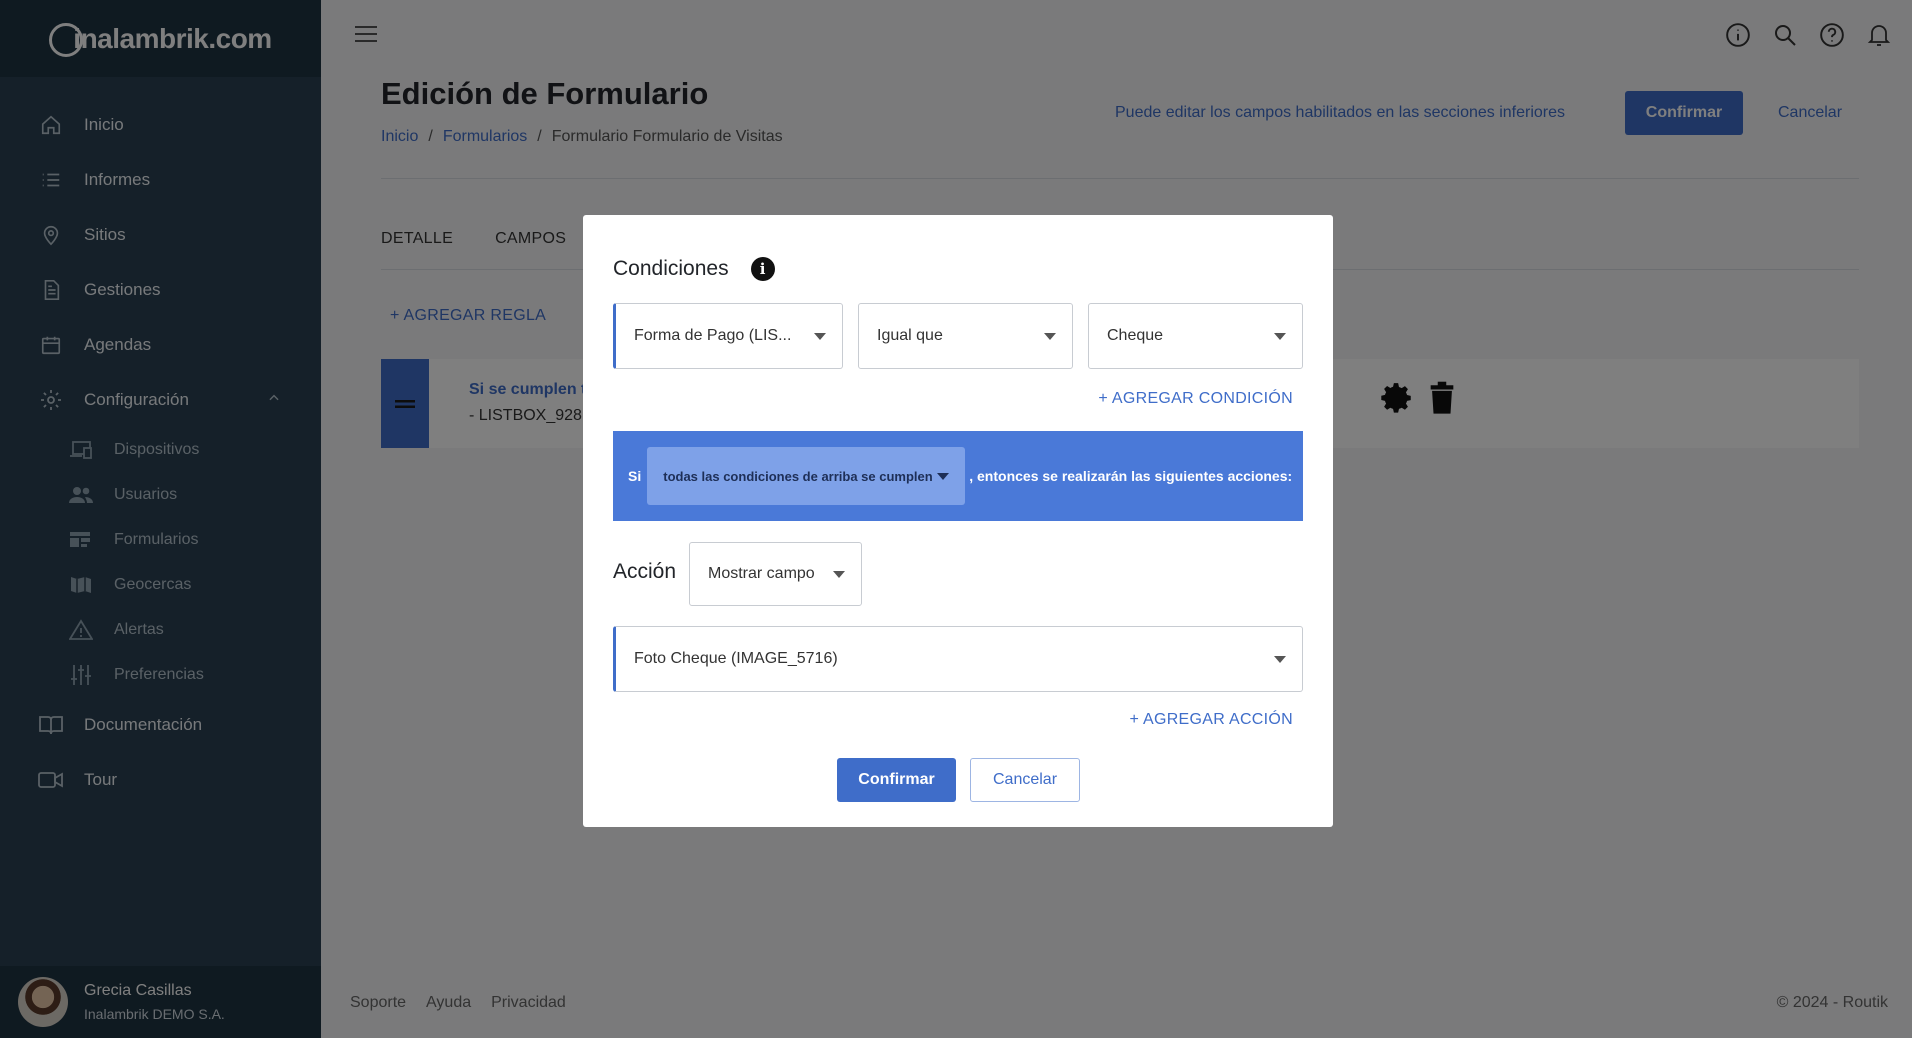 The image size is (1912, 1038). Describe the element at coordinates (762, 269) in the screenshot. I see `info-icon: i` at that location.